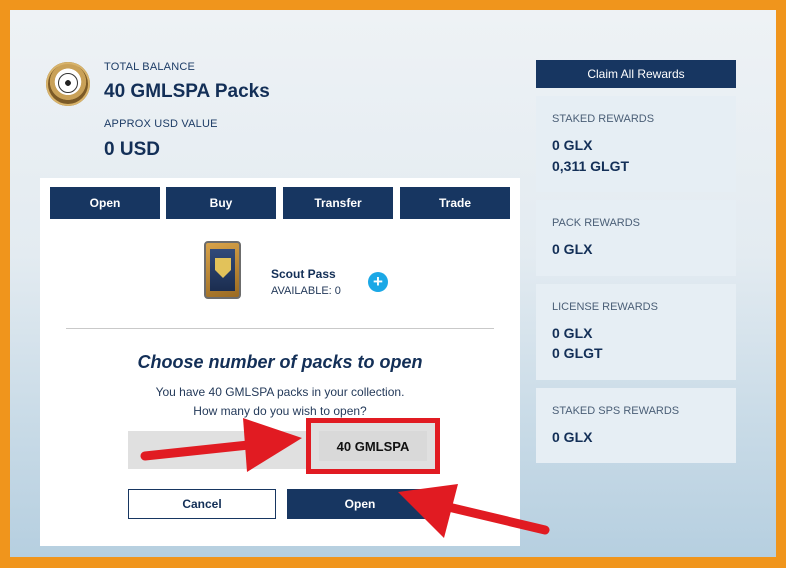 Image resolution: width=786 pixels, height=568 pixels. Describe the element at coordinates (202, 504) in the screenshot. I see `cancel-button: Cancel` at that location.